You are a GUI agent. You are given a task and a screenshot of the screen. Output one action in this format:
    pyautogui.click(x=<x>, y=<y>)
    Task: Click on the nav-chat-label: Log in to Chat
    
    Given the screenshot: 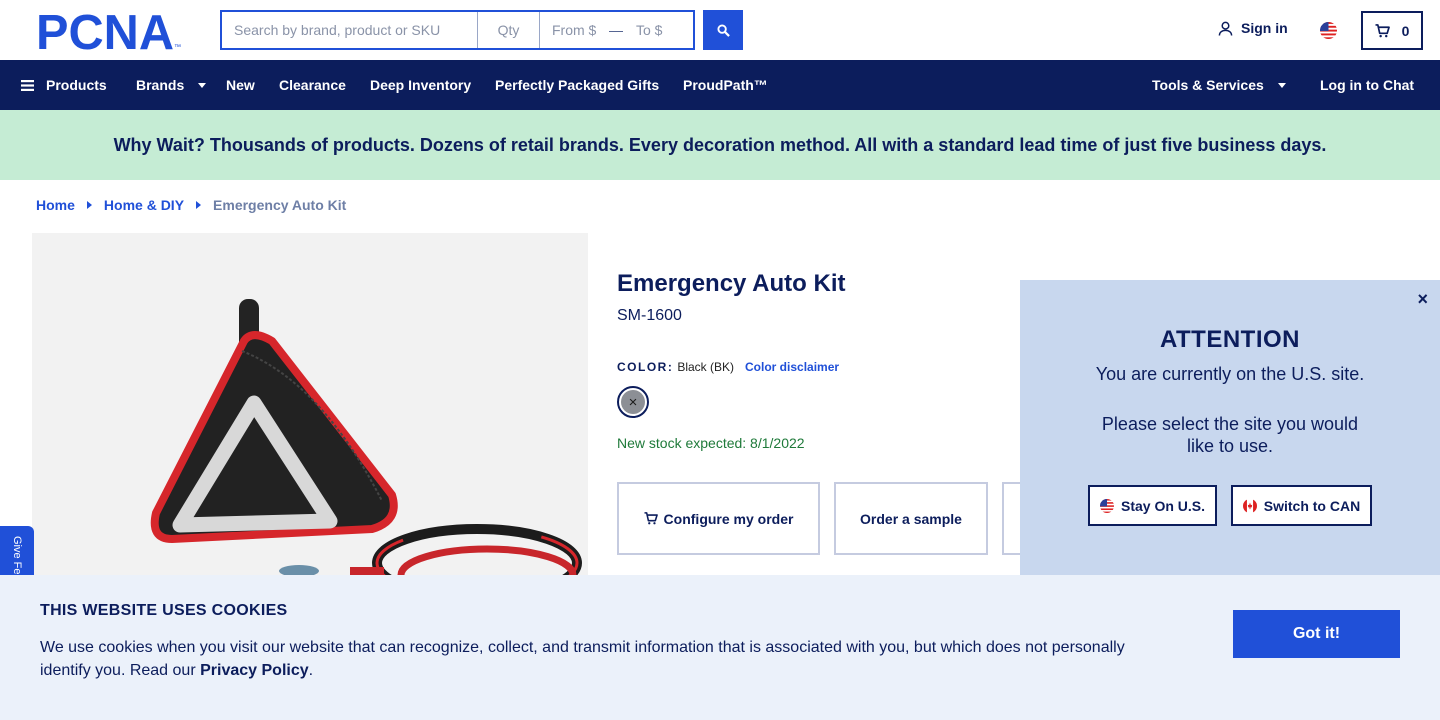 What is the action you would take?
    pyautogui.click(x=1367, y=85)
    